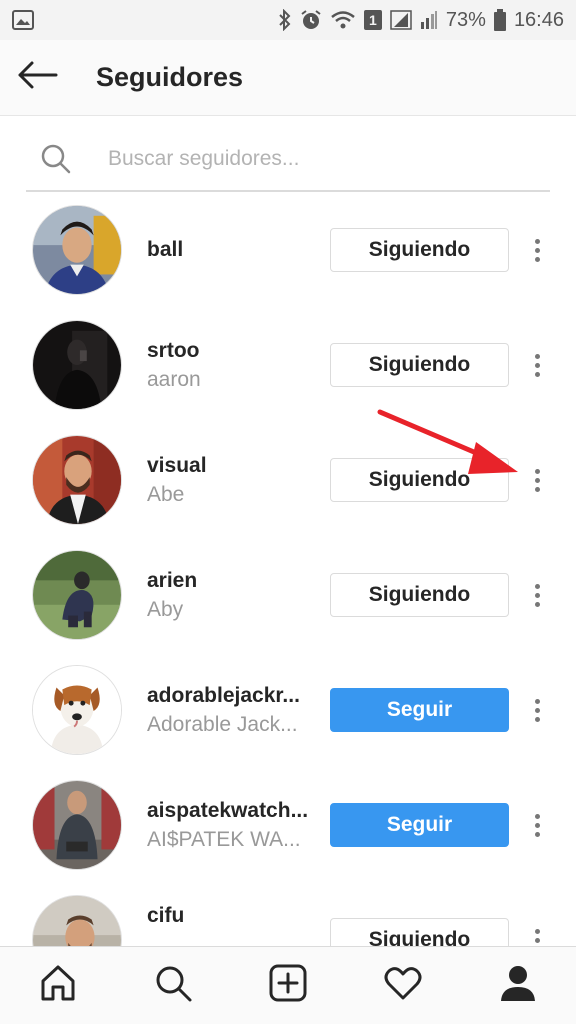 Image resolution: width=576 pixels, height=1024 pixels. I want to click on battery-percent: 73%, so click(465, 19).